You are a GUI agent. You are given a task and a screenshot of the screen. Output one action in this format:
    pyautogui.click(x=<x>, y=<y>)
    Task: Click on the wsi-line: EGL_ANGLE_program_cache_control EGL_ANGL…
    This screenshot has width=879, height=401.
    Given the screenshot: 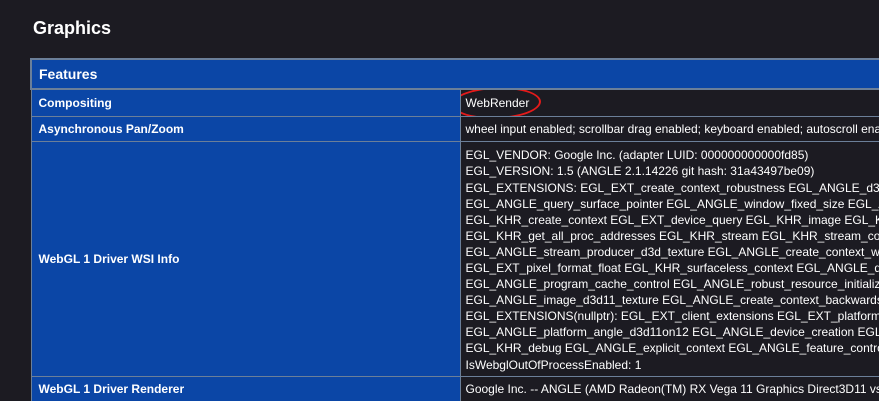 What is the action you would take?
    pyautogui.click(x=672, y=284)
    